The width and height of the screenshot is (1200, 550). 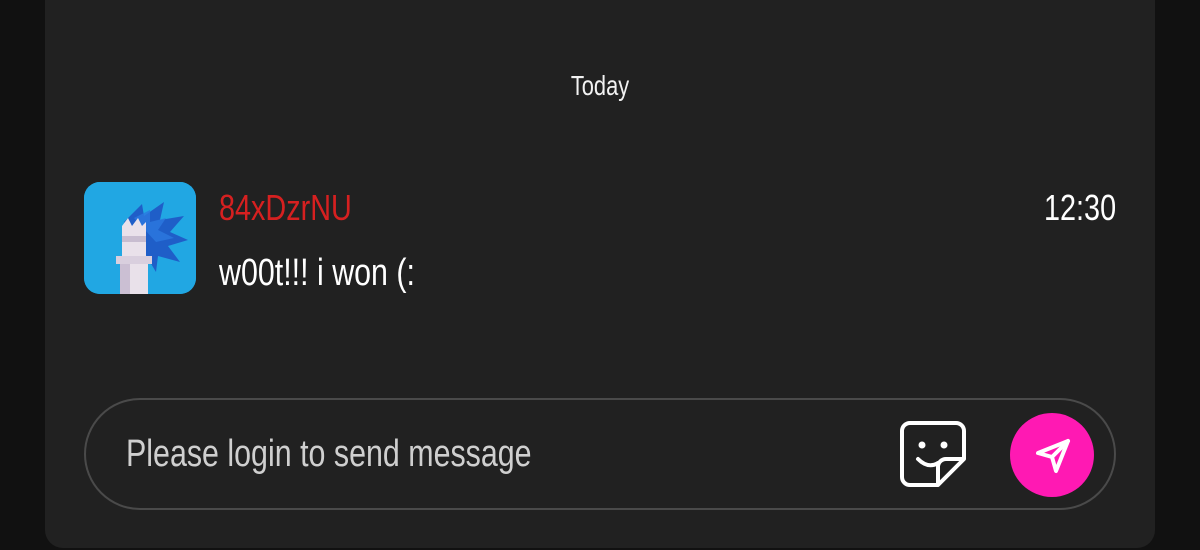 I want to click on sonic-knight-avatar-icon, so click(x=140, y=238).